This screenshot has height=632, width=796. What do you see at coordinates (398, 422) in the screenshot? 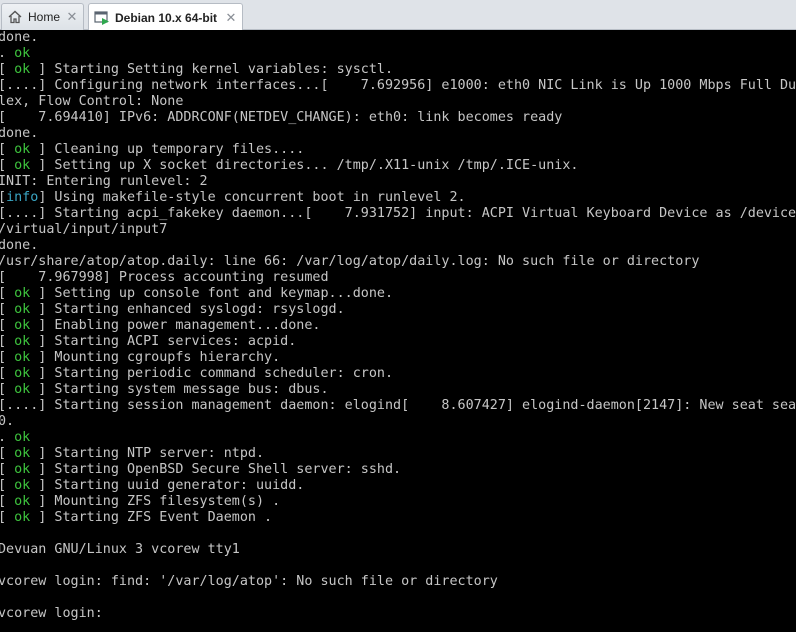
I see `console-line: 0.` at bounding box center [398, 422].